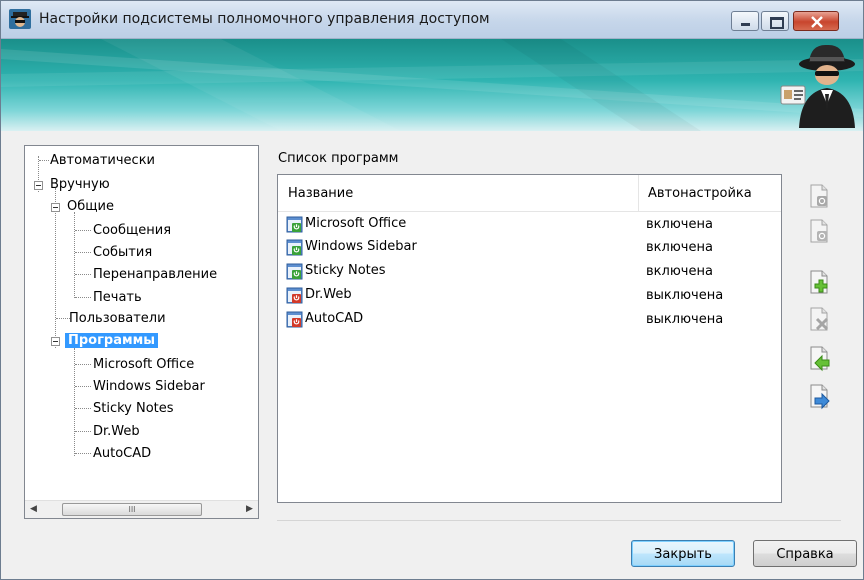  What do you see at coordinates (149, 387) in the screenshot?
I see `tree-item-windows-sidebar: Windows Sidebar` at bounding box center [149, 387].